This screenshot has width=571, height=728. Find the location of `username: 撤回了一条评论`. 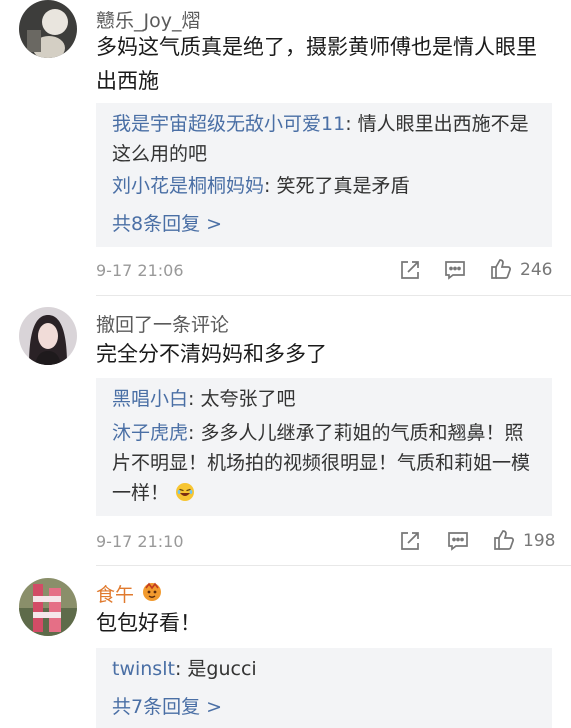

username: 撤回了一条评论 is located at coordinates (162, 323).